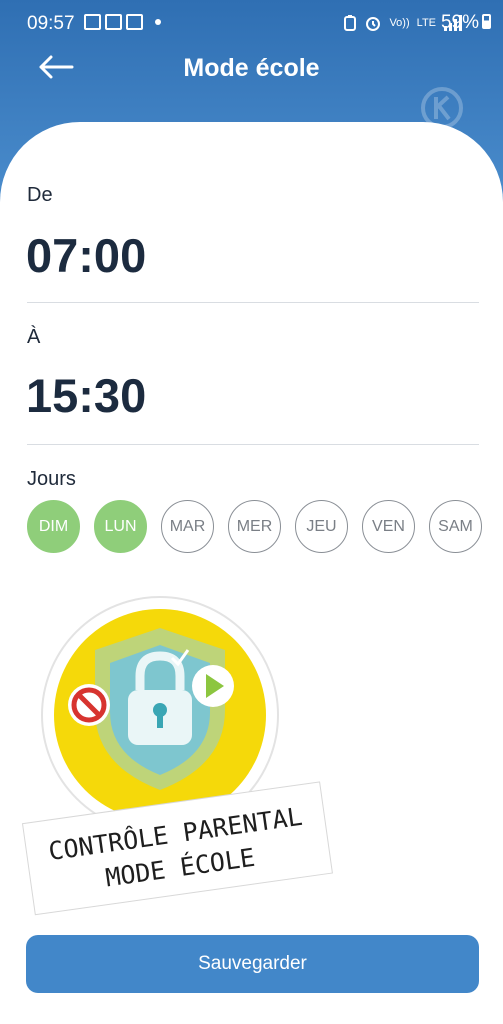 This screenshot has width=503, height=1024. What do you see at coordinates (426, 23) in the screenshot?
I see `lte-label: LTE` at bounding box center [426, 23].